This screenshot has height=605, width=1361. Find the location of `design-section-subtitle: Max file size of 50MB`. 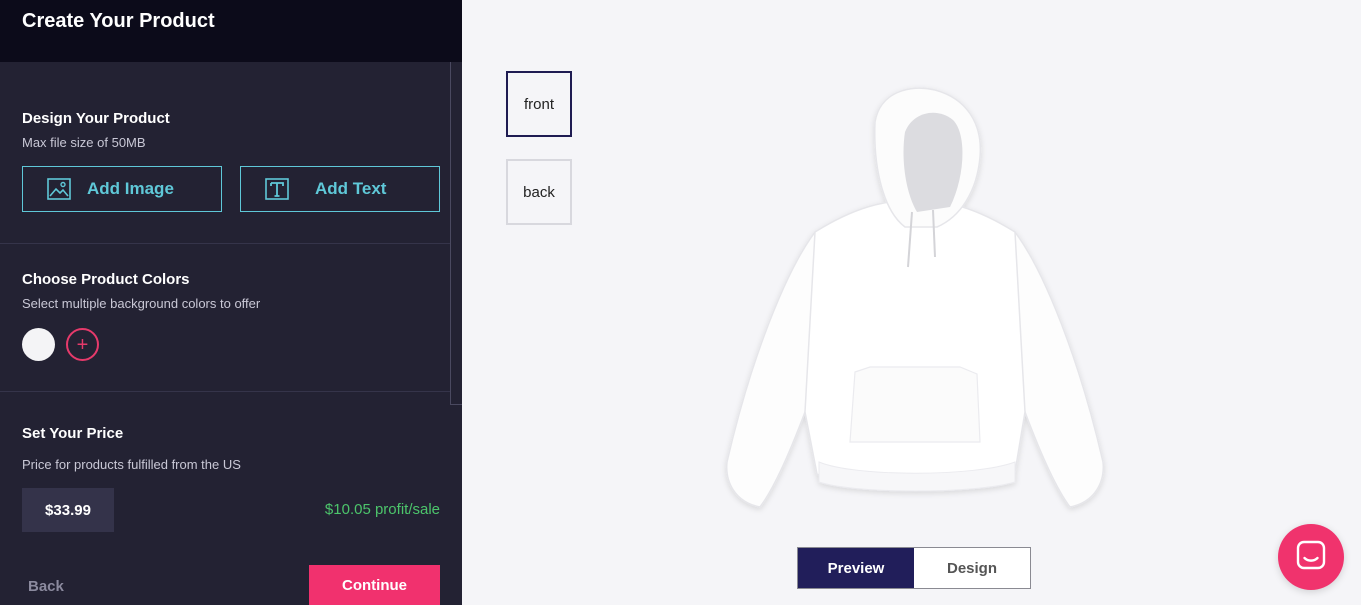

design-section-subtitle: Max file size of 50MB is located at coordinates (84, 142).